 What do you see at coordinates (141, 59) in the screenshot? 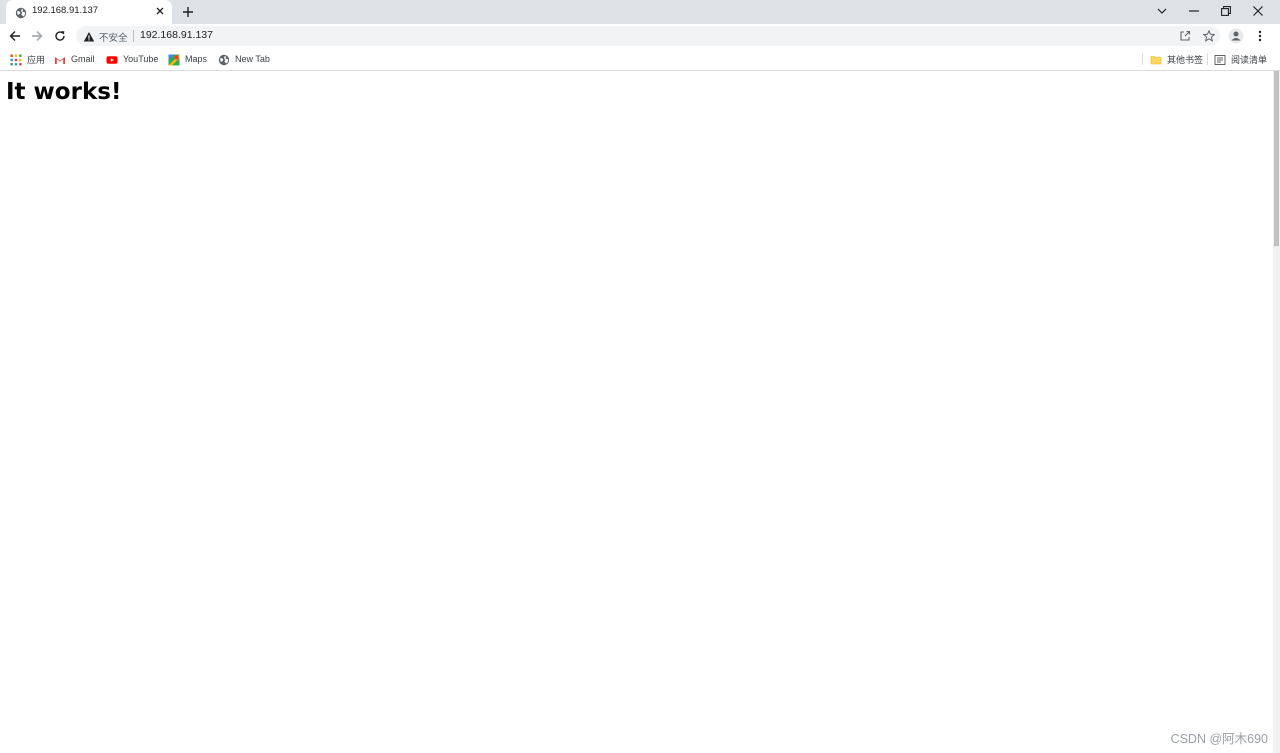
I see `bookmark-label: YouTube` at bounding box center [141, 59].